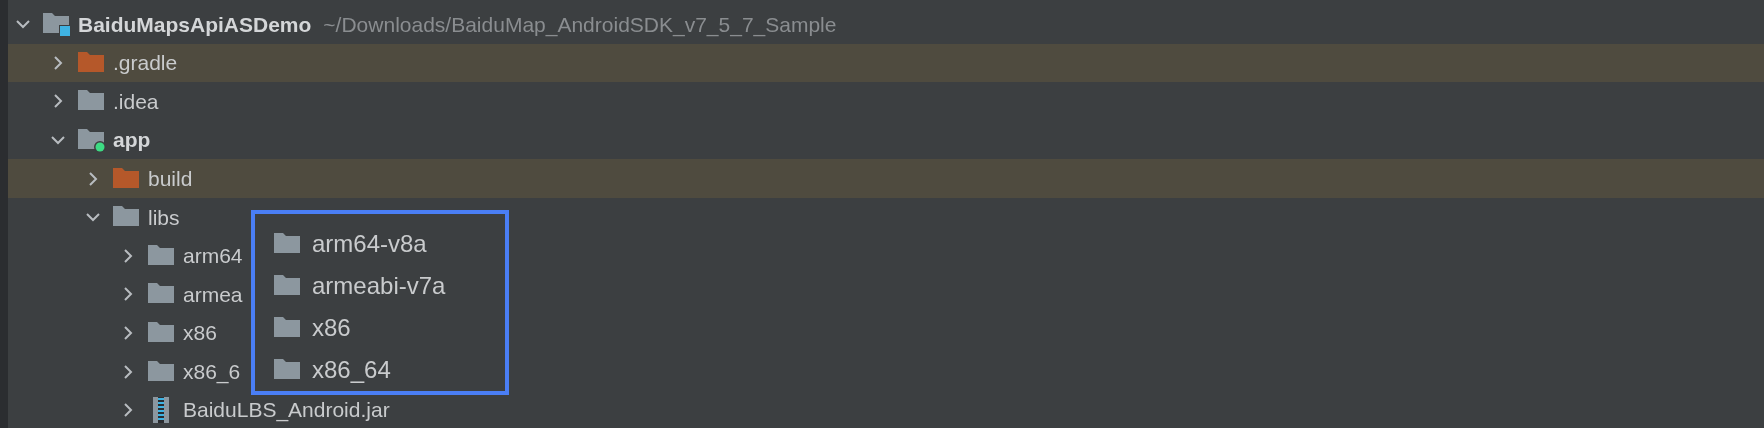 This screenshot has width=1764, height=428. I want to click on tree-item-label: arm64, so click(213, 256).